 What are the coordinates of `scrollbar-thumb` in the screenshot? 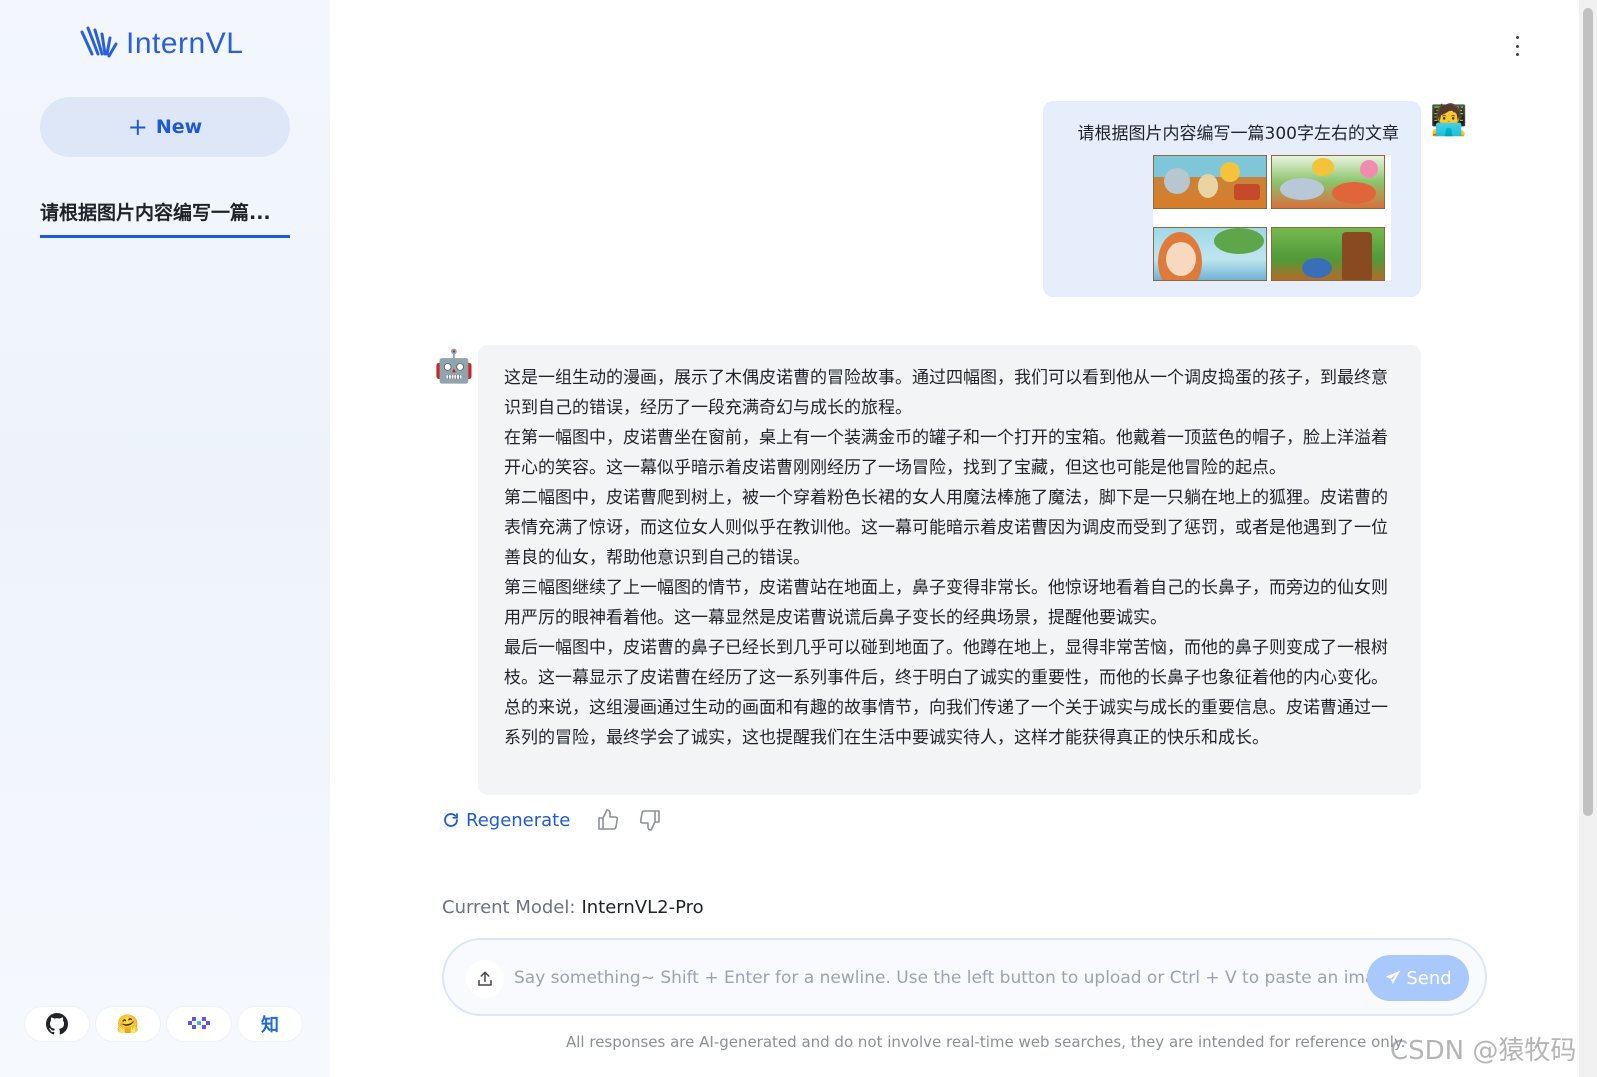 It's located at (1588, 412).